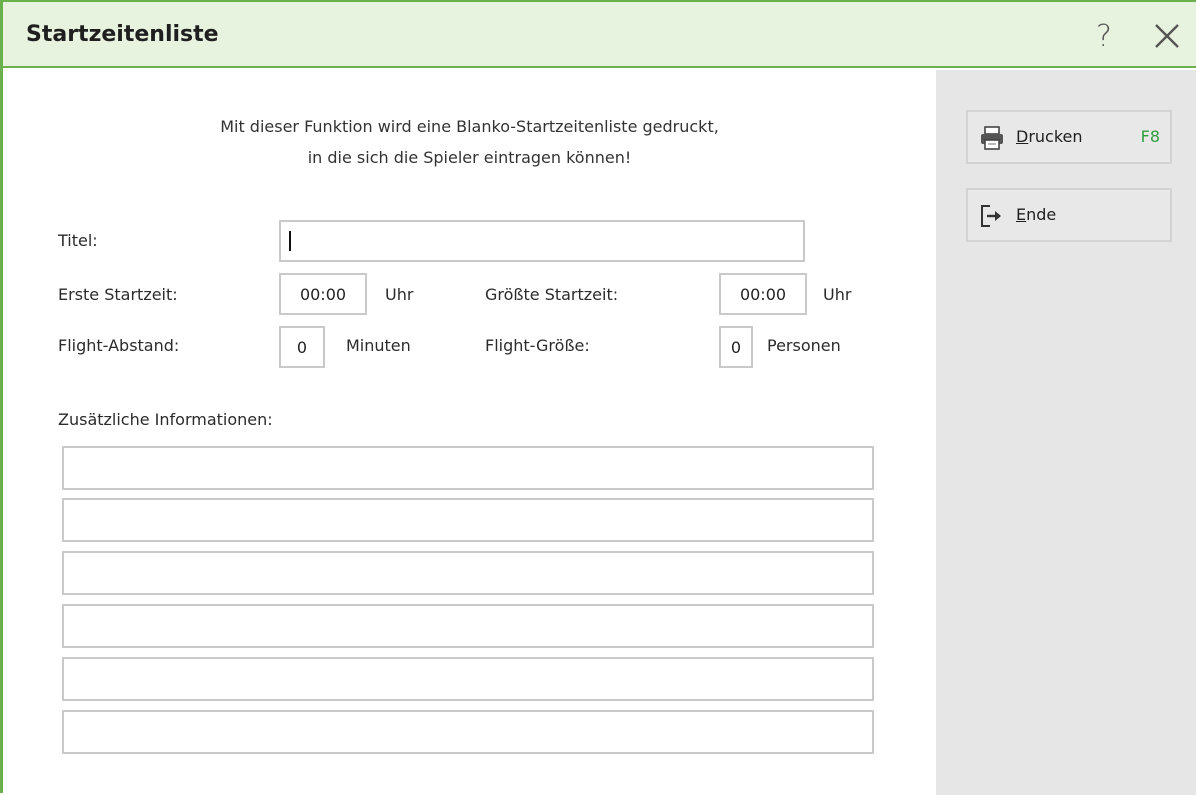 This screenshot has height=795, width=1196. Describe the element at coordinates (599, 35) in the screenshot. I see `title-bar: Startzeitenliste ?` at that location.